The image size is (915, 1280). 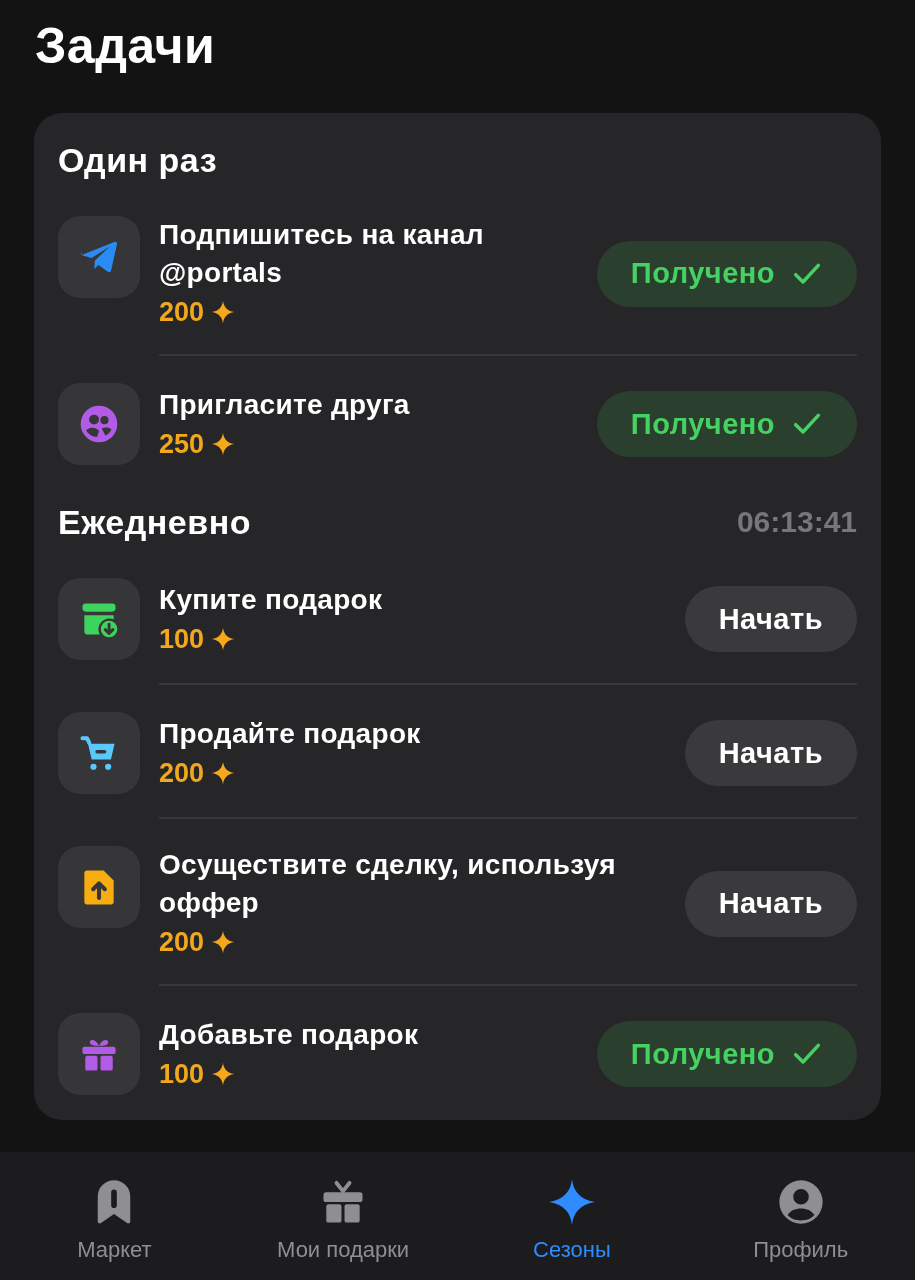 What do you see at coordinates (99, 257) in the screenshot?
I see `paper-plane-icon` at bounding box center [99, 257].